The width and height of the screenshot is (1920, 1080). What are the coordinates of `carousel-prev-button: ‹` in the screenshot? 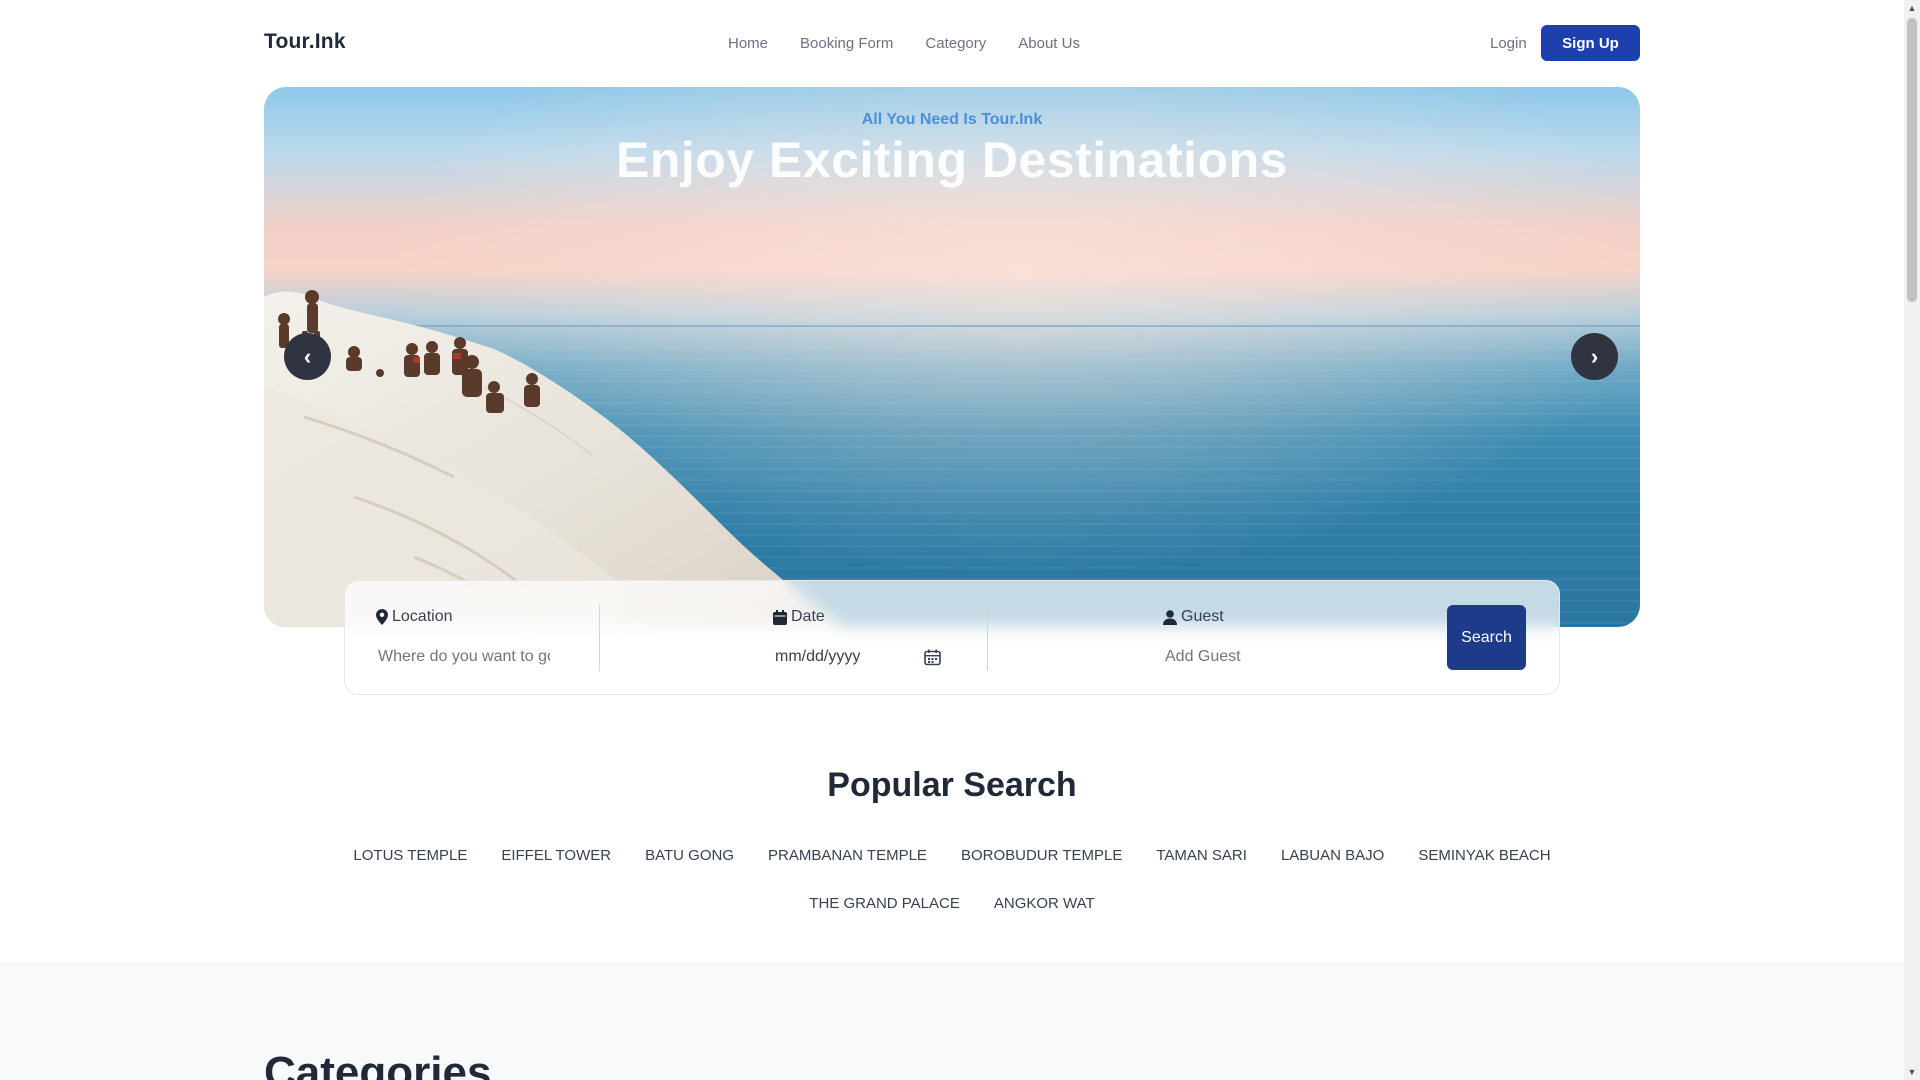 It's located at (307, 356).